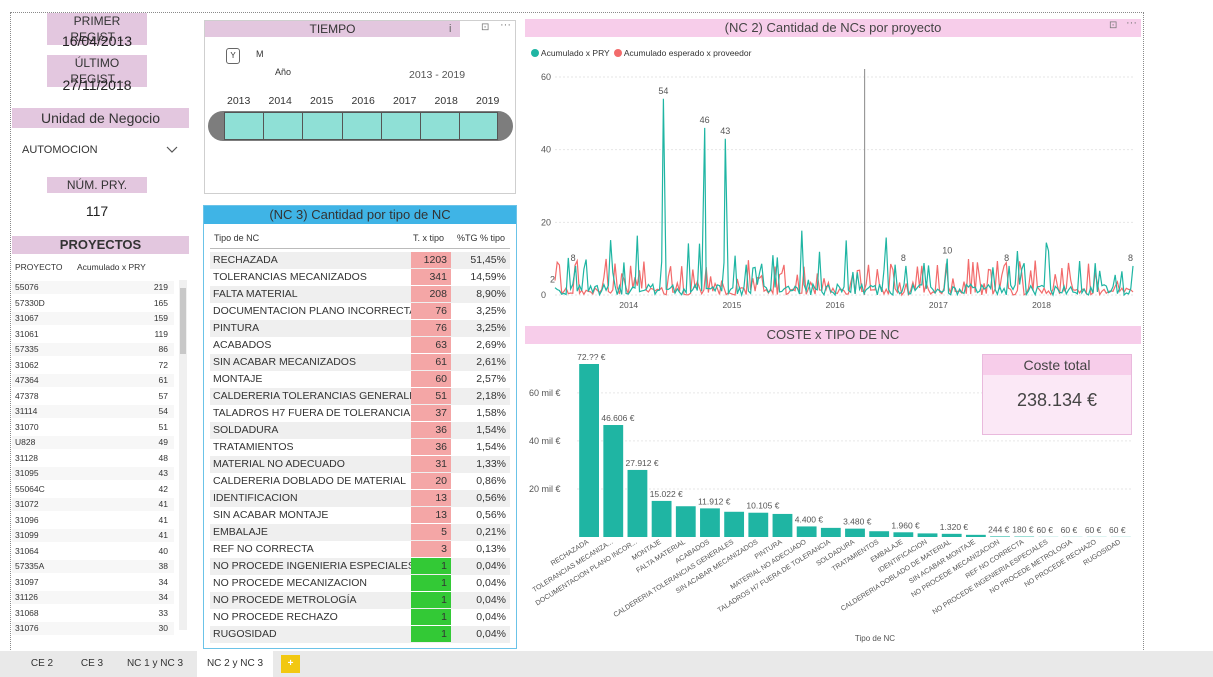 The height and width of the screenshot is (677, 1213). Describe the element at coordinates (431, 396) in the screenshot. I see `t-x-tipo-cell: 51` at that location.